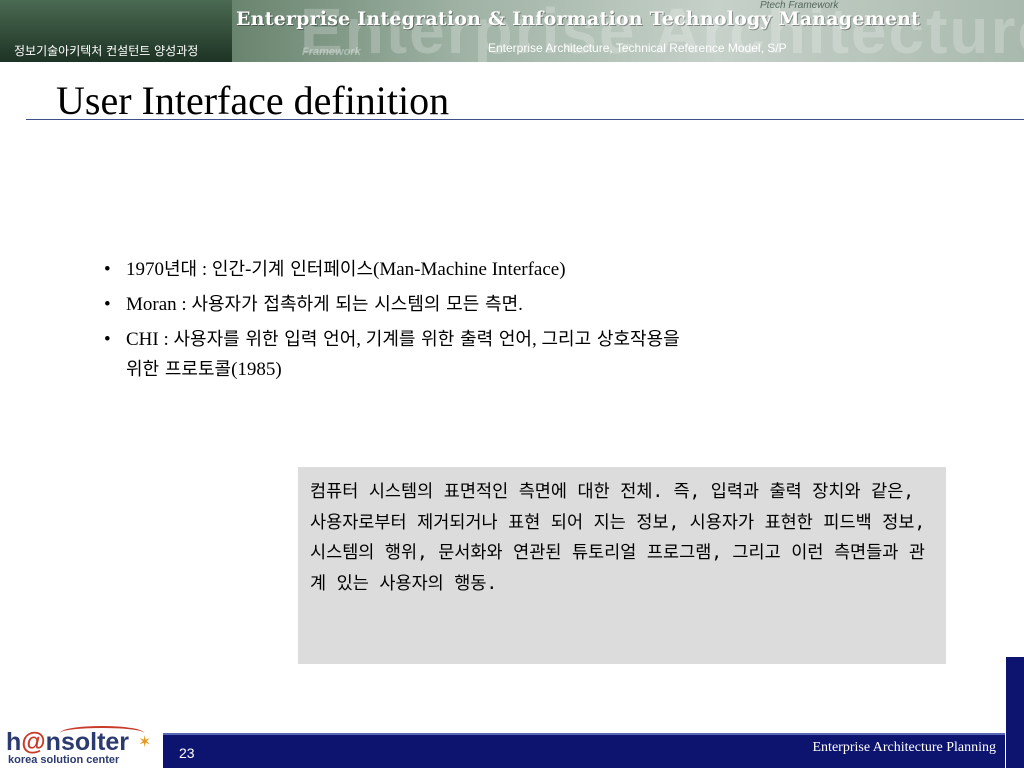 The height and width of the screenshot is (768, 1024). I want to click on header-watermark-small: Framework, so click(331, 52).